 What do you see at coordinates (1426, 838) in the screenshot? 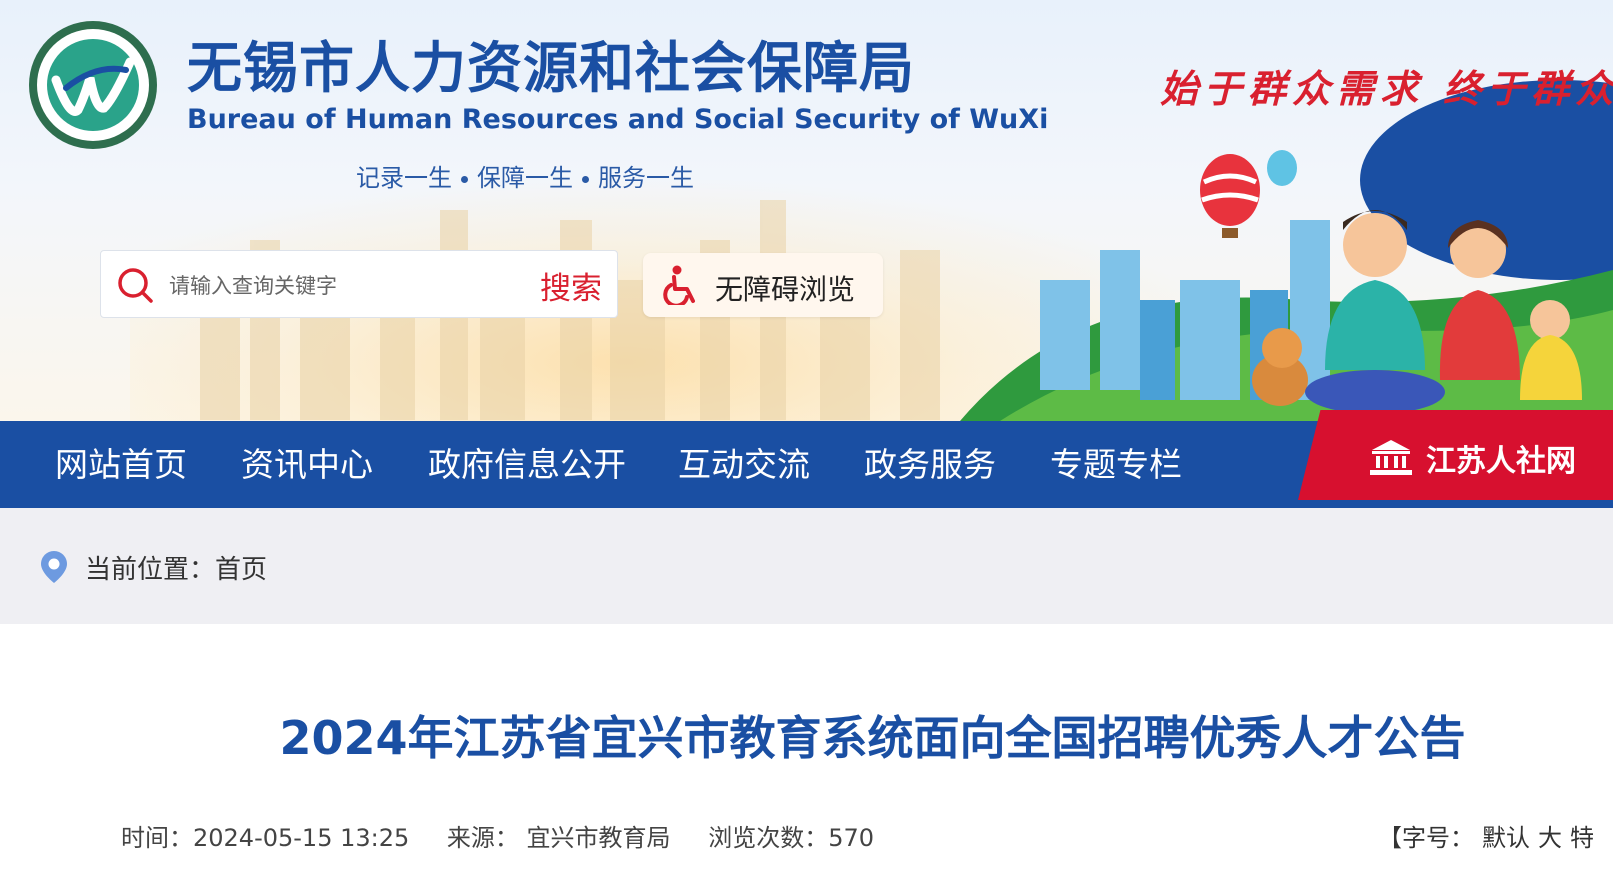
I see `font-size-prefix: 【字号：` at bounding box center [1426, 838].